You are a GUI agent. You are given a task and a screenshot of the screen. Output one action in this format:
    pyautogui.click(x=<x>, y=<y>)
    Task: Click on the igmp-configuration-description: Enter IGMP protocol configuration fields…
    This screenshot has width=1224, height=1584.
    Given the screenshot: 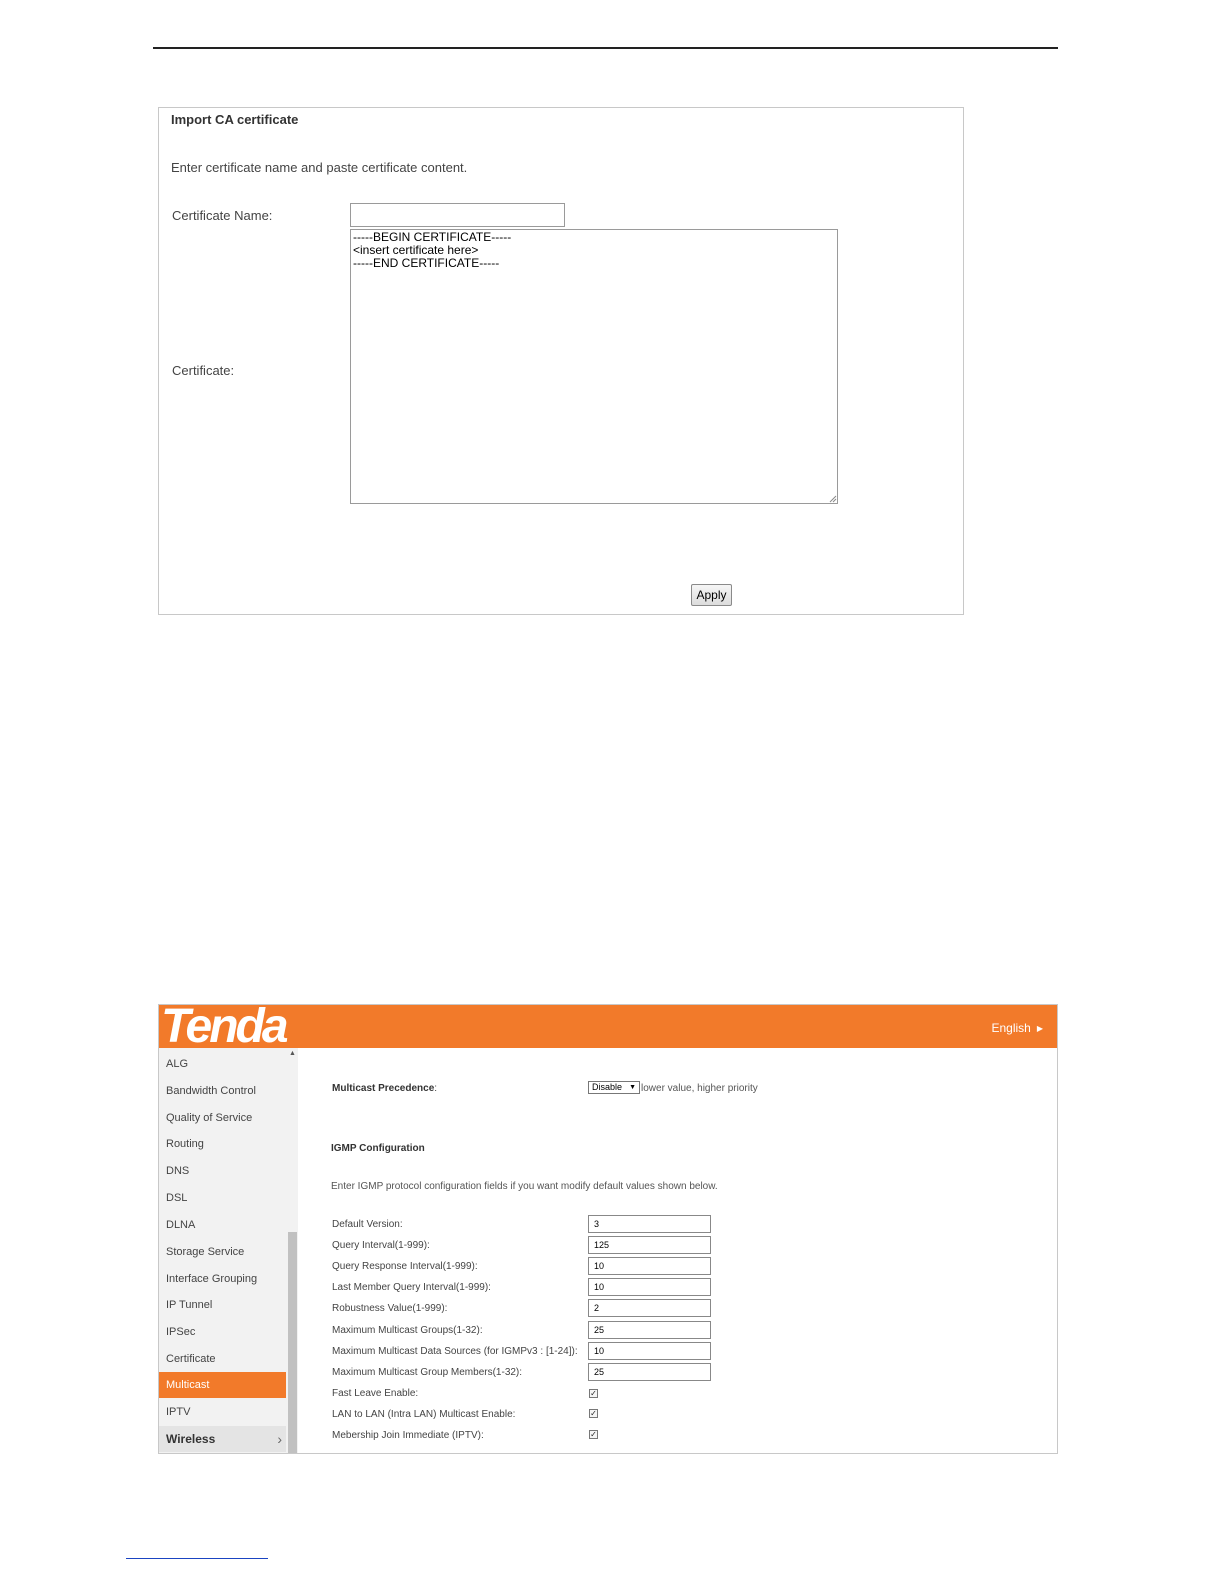 What is the action you would take?
    pyautogui.click(x=524, y=1186)
    